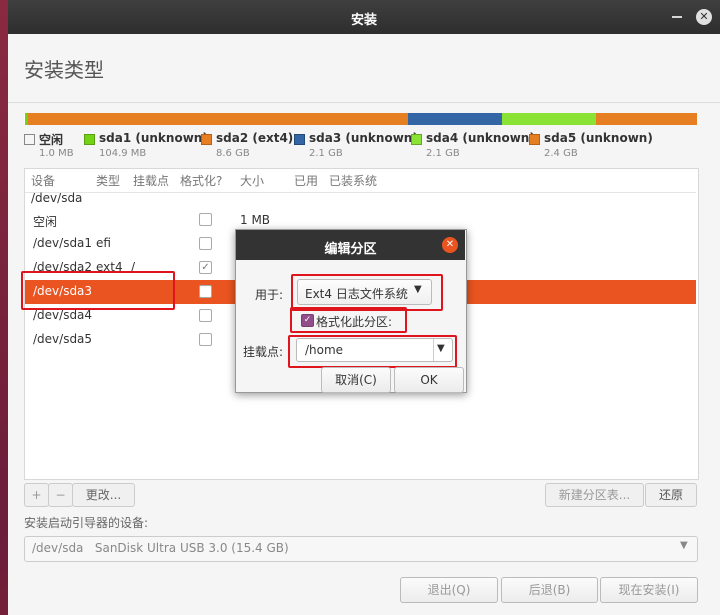 This screenshot has width=720, height=615. Describe the element at coordinates (269, 295) in the screenshot. I see `use-as-label: 用于:` at that location.